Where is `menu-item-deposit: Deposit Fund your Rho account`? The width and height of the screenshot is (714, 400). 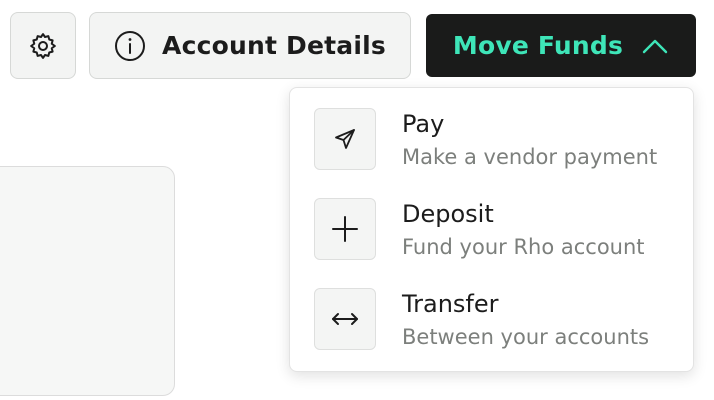 menu-item-deposit: Deposit Fund your Rho account is located at coordinates (491, 222).